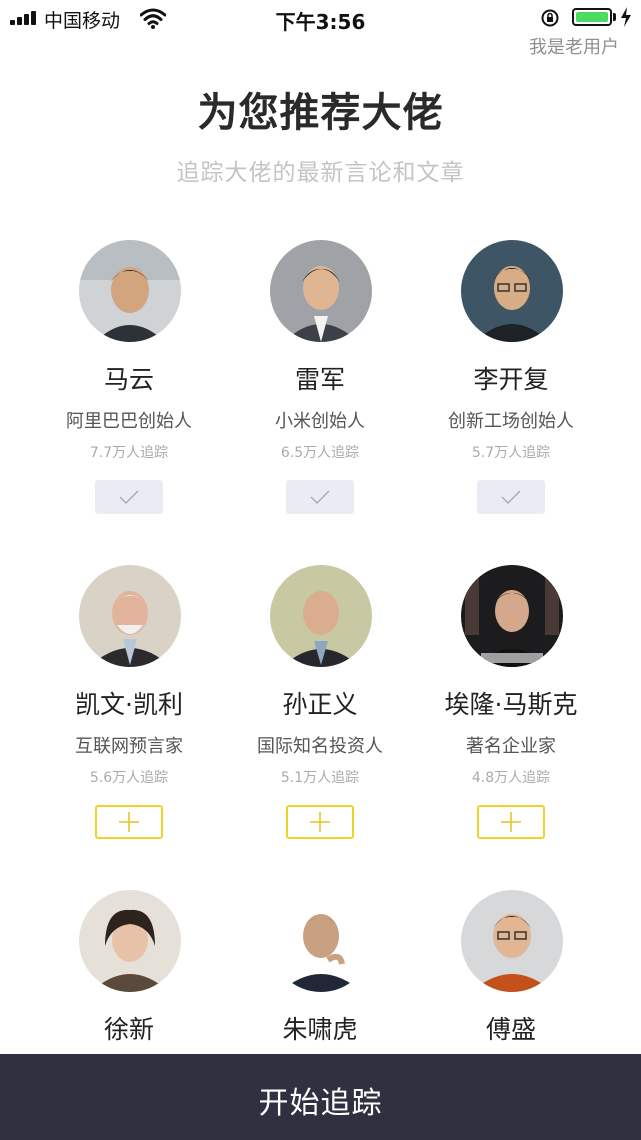  Describe the element at coordinates (319, 379) in the screenshot. I see `person-name: 雷军` at that location.